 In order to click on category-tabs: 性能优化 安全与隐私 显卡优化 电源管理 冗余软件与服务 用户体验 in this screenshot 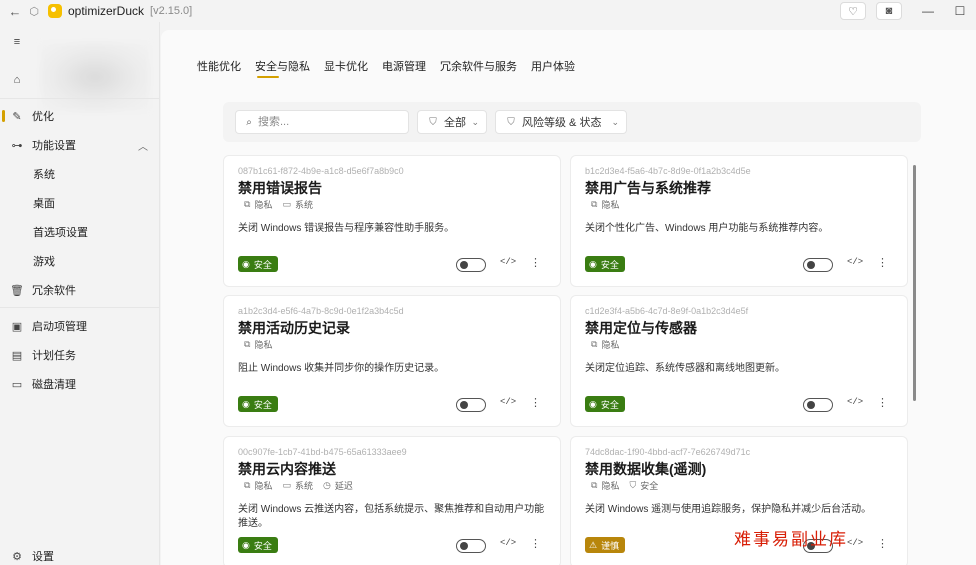, I will do `click(393, 68)`.